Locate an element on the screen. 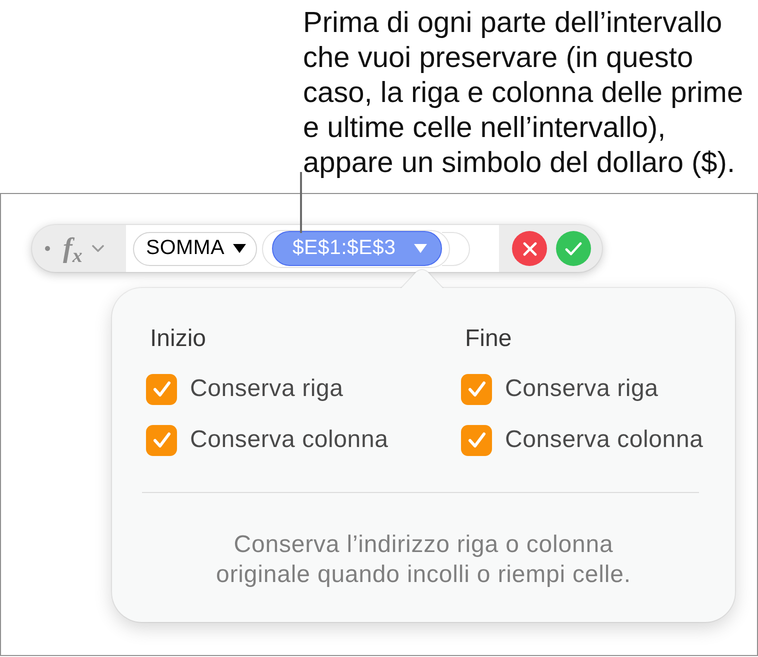  leader-line is located at coordinates (301, 202).